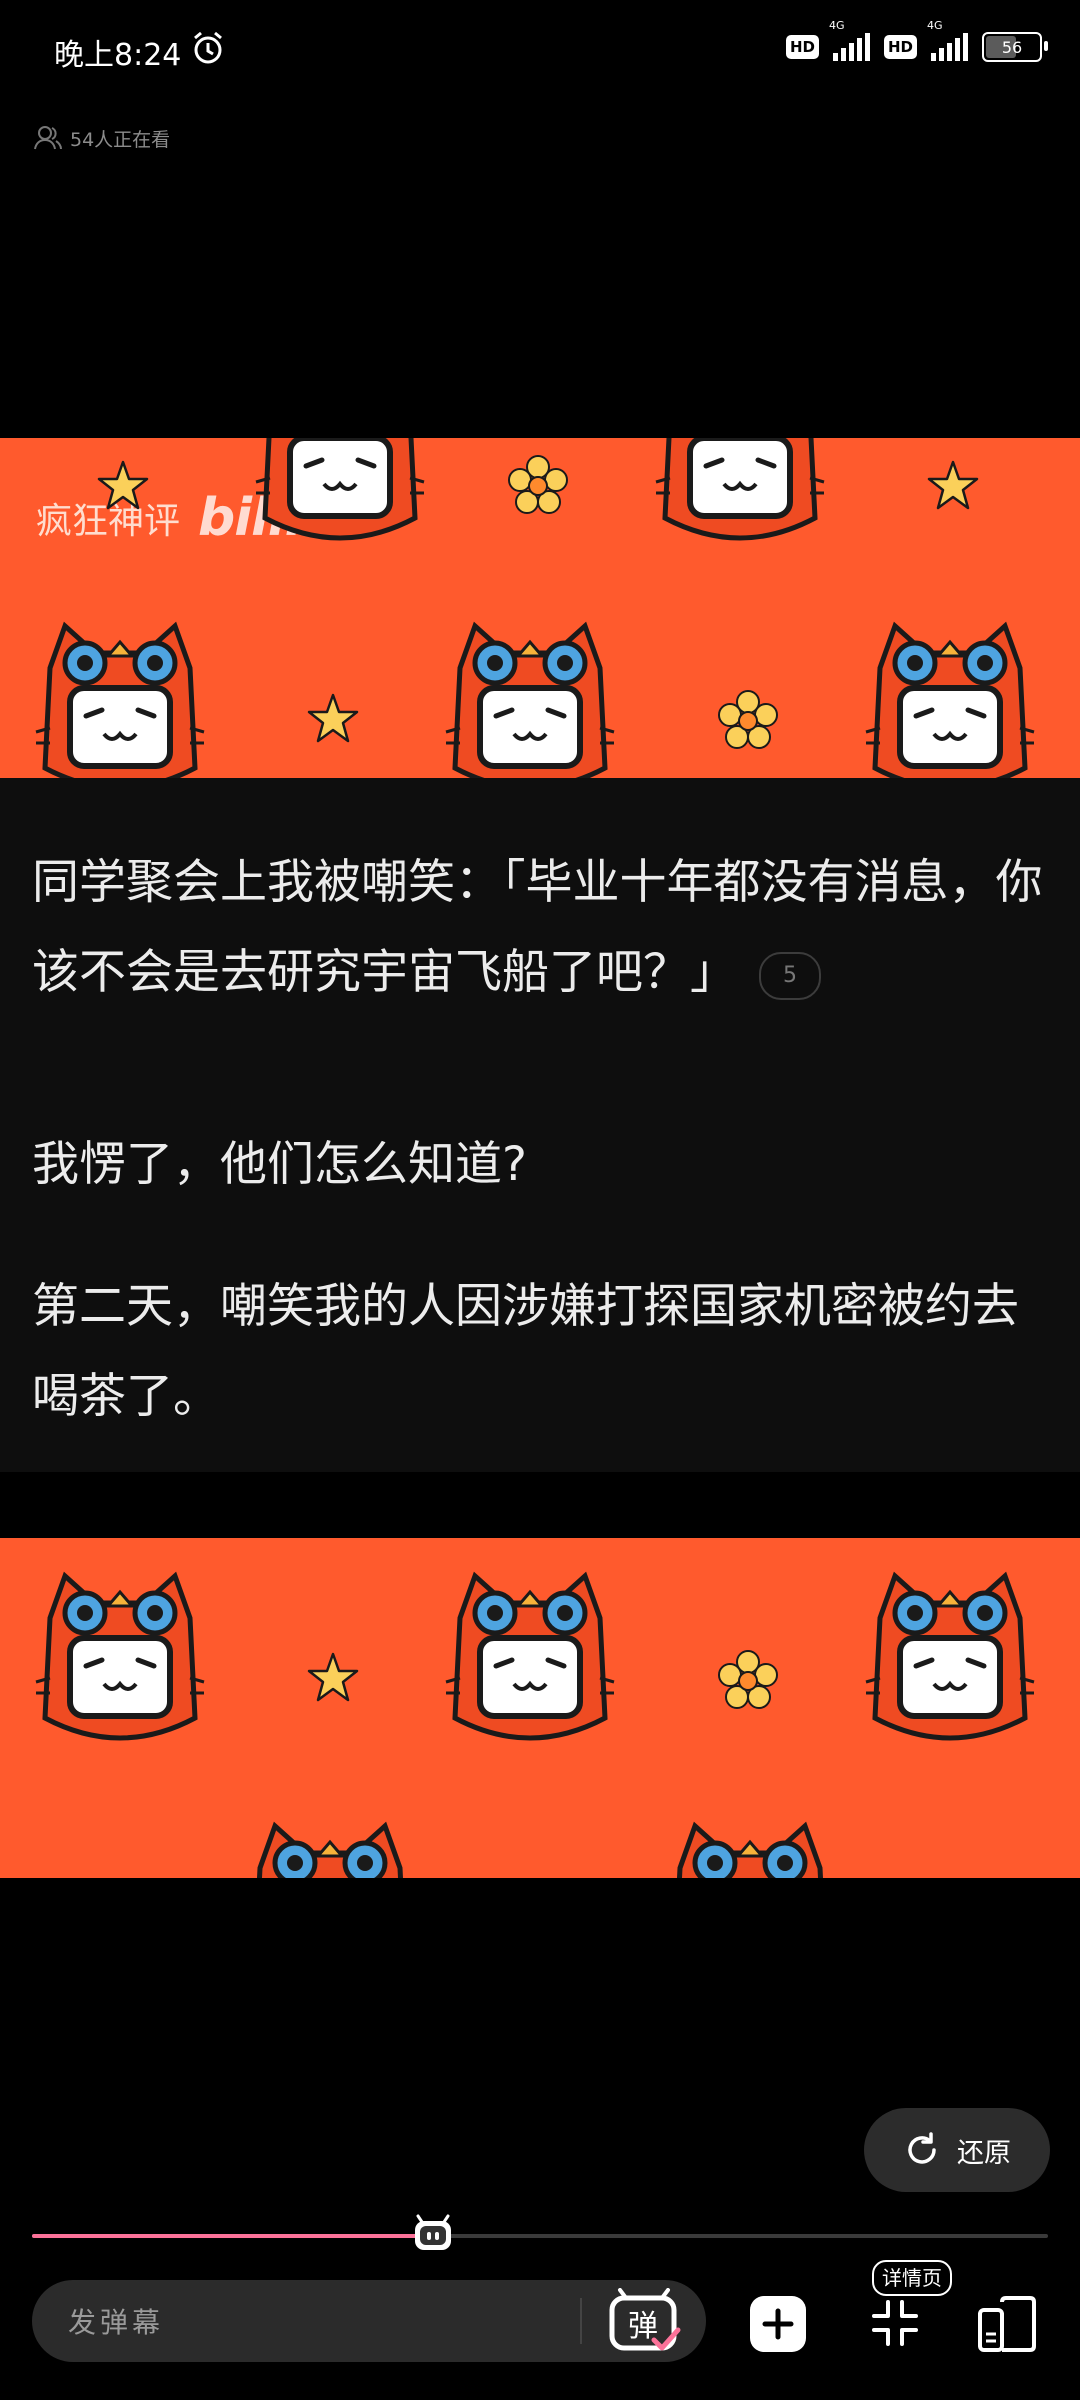 This screenshot has height=2400, width=1080. I want to click on video-banner-bottom, so click(540, 1708).